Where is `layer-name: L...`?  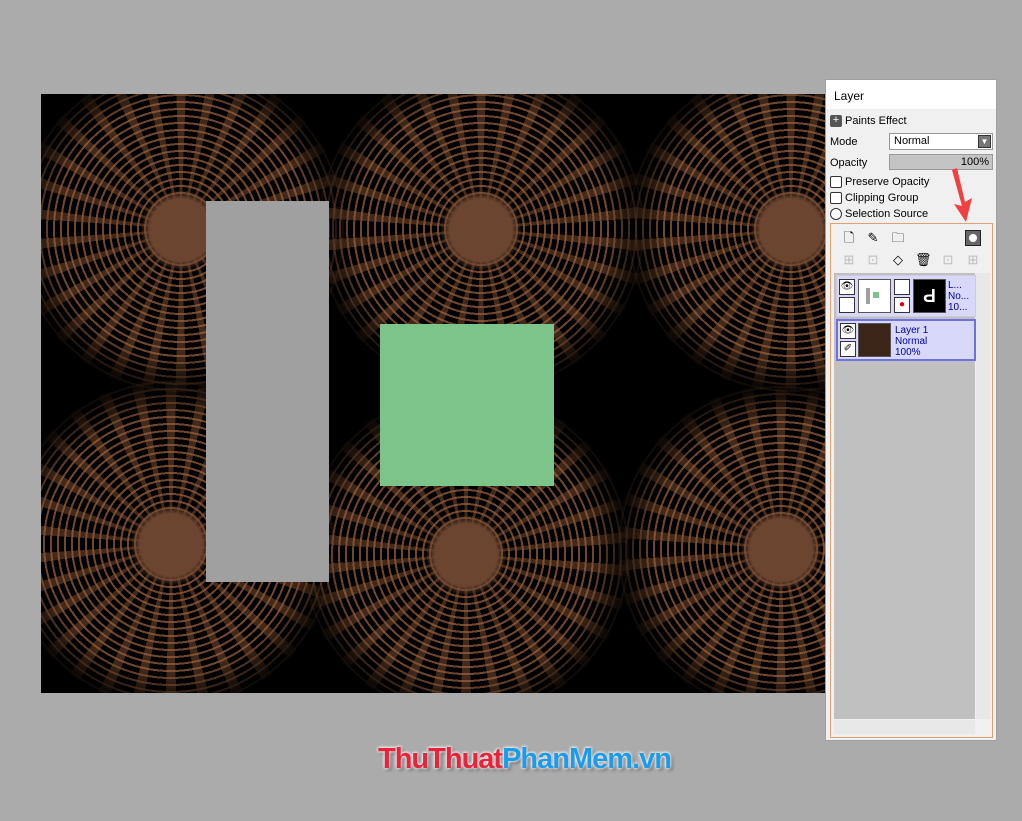
layer-name: L... is located at coordinates (955, 285).